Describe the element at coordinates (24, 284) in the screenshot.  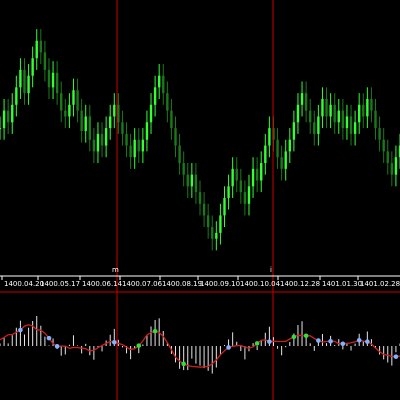
I see `date-label: 1400.04.20` at that location.